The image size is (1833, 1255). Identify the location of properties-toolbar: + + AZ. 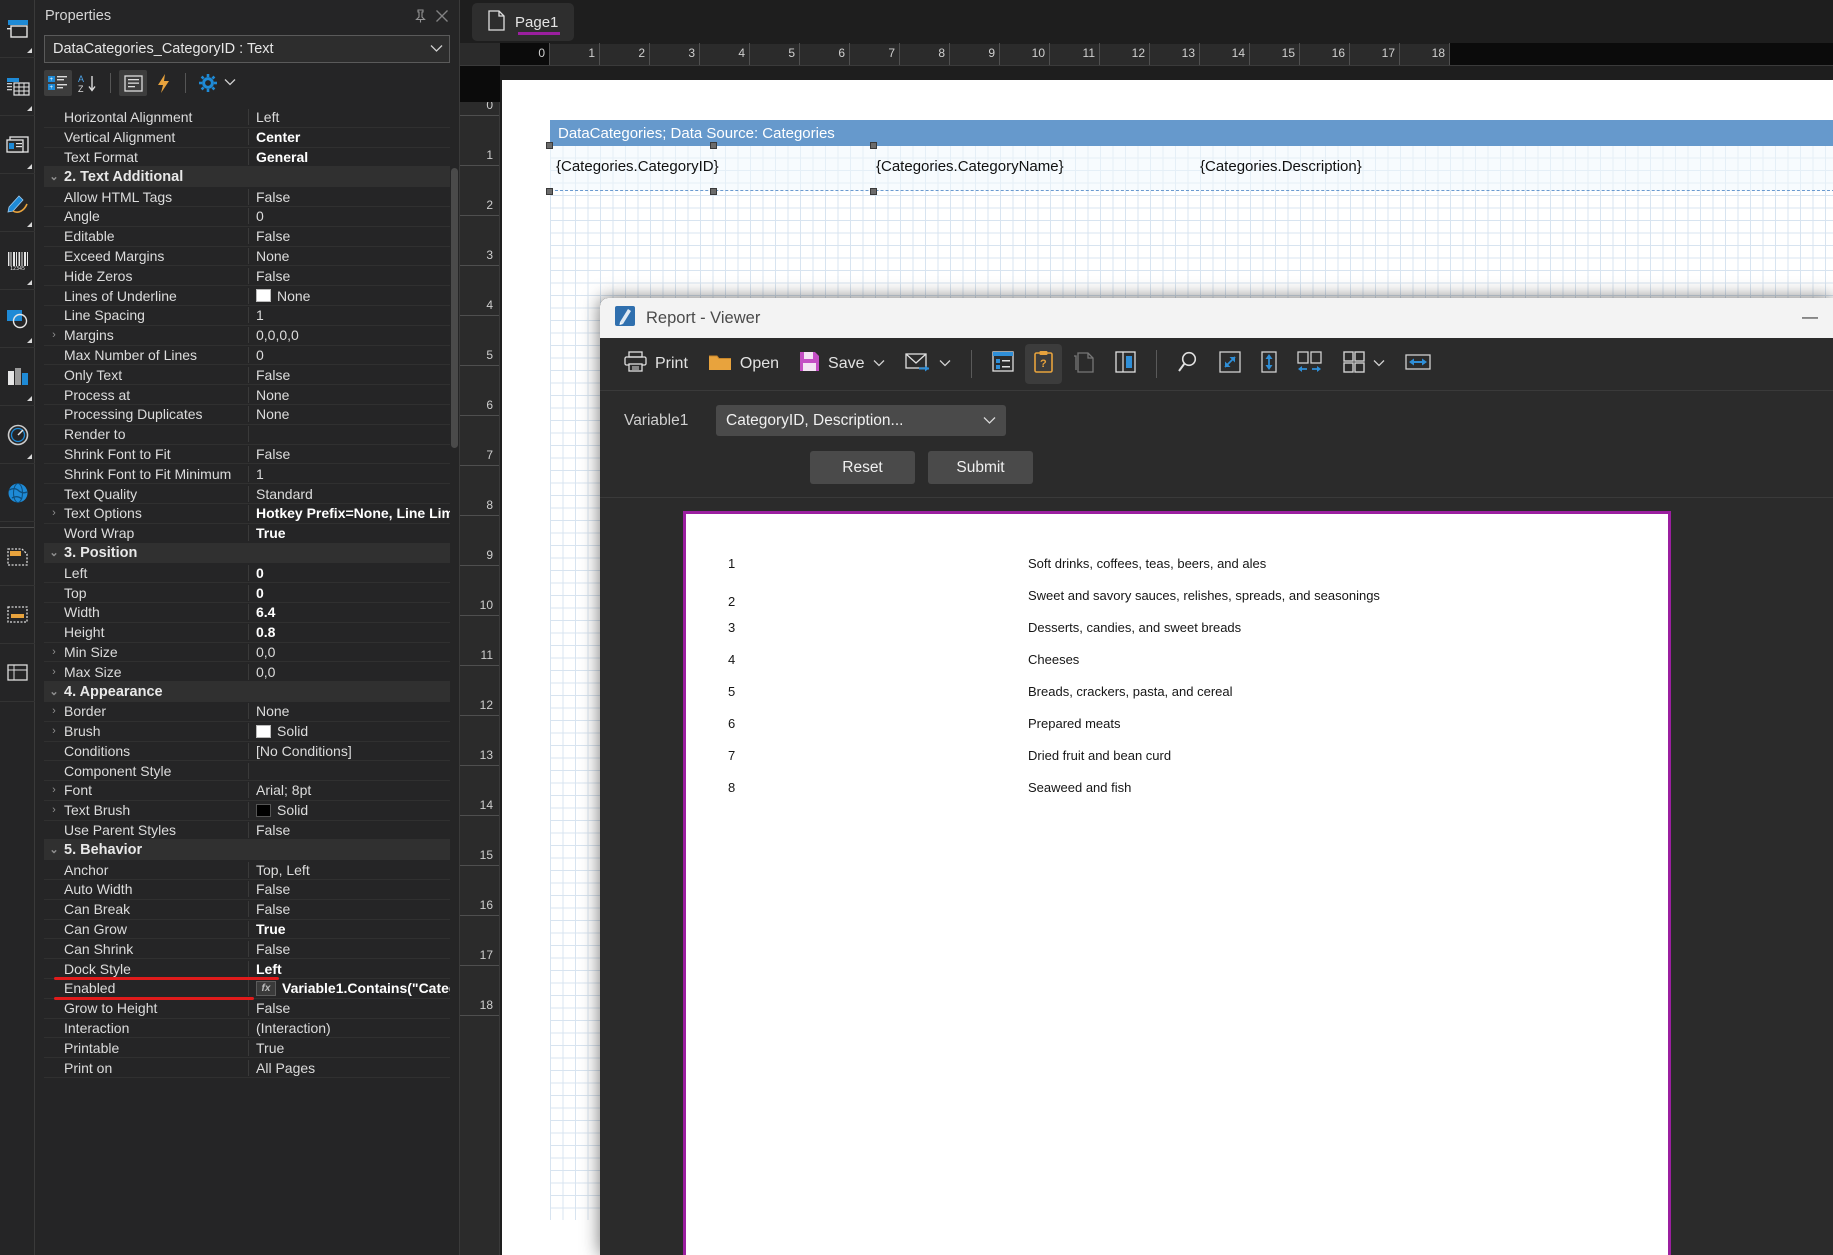
(247, 81).